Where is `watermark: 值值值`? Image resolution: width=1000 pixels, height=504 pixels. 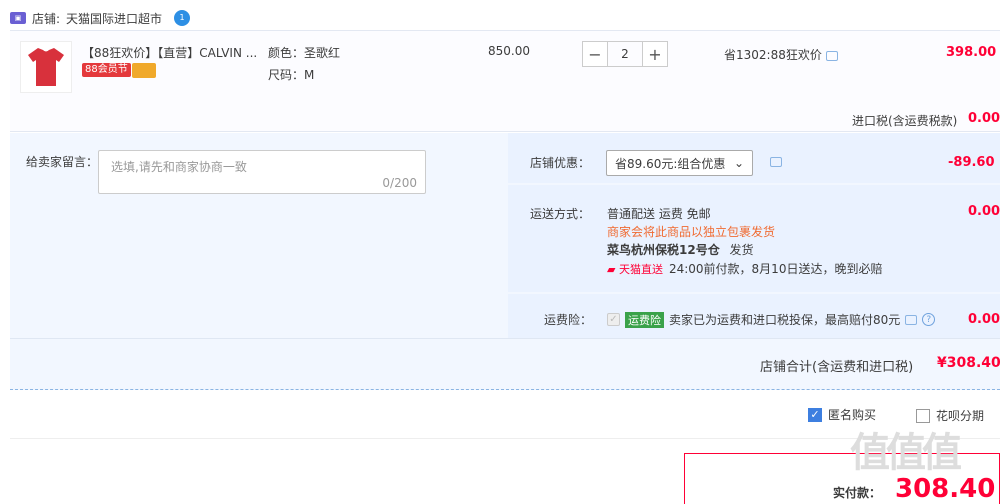
watermark: 值值值 is located at coordinates (906, 453).